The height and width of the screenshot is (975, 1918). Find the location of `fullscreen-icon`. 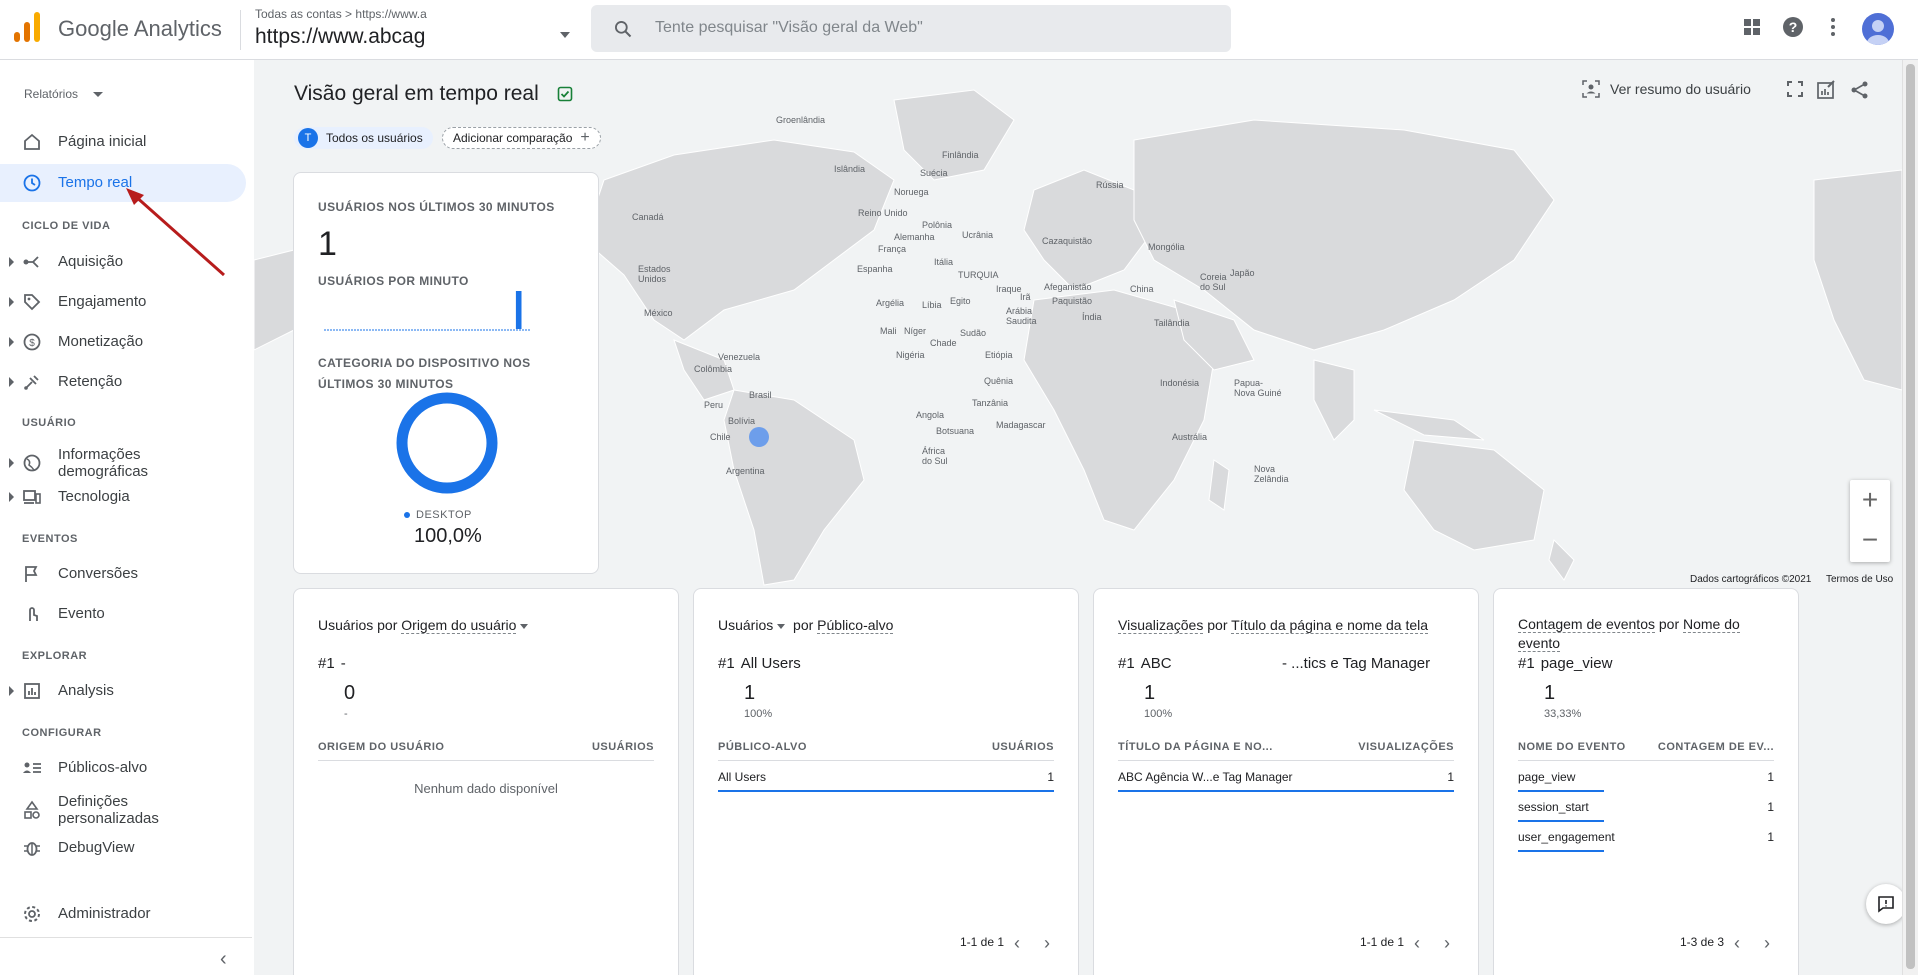

fullscreen-icon is located at coordinates (1795, 89).